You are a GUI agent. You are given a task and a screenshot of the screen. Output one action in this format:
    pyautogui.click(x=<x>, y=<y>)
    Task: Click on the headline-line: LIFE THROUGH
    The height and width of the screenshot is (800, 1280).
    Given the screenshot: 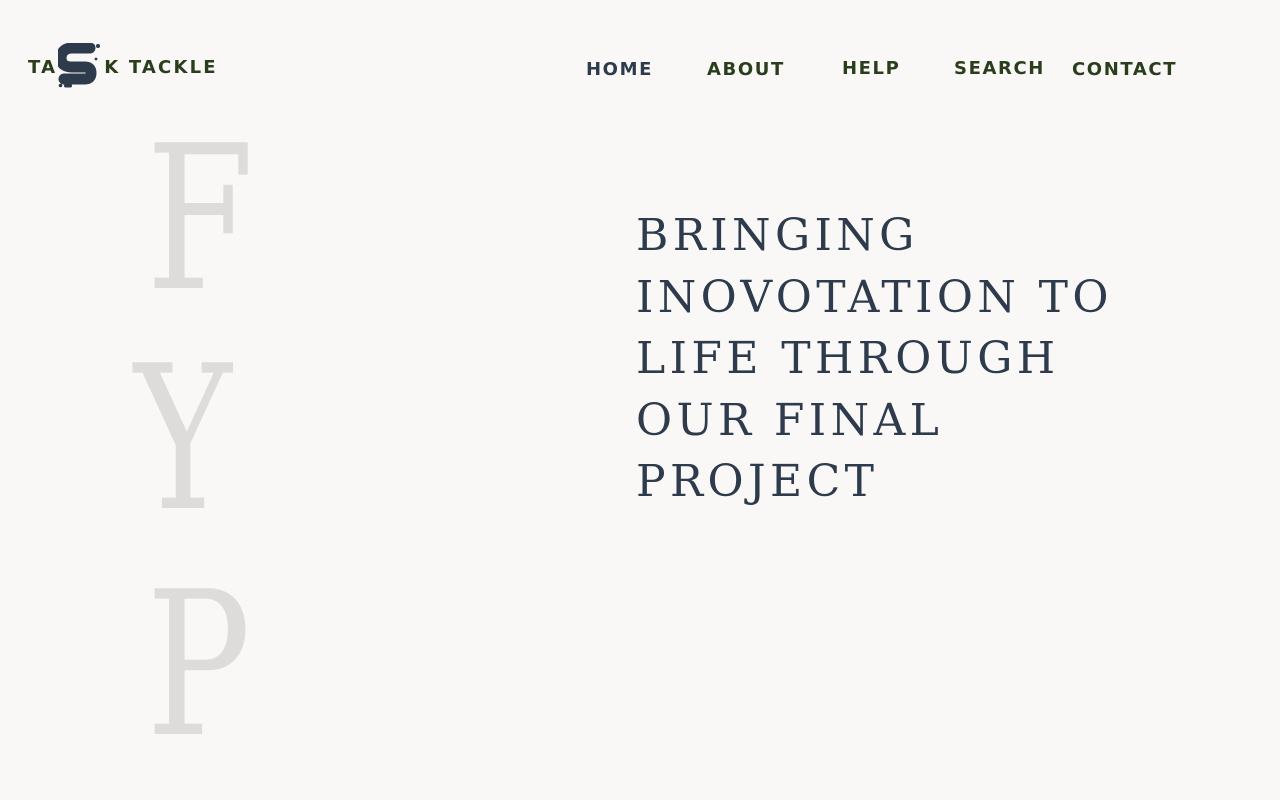 What is the action you would take?
    pyautogui.click(x=848, y=358)
    